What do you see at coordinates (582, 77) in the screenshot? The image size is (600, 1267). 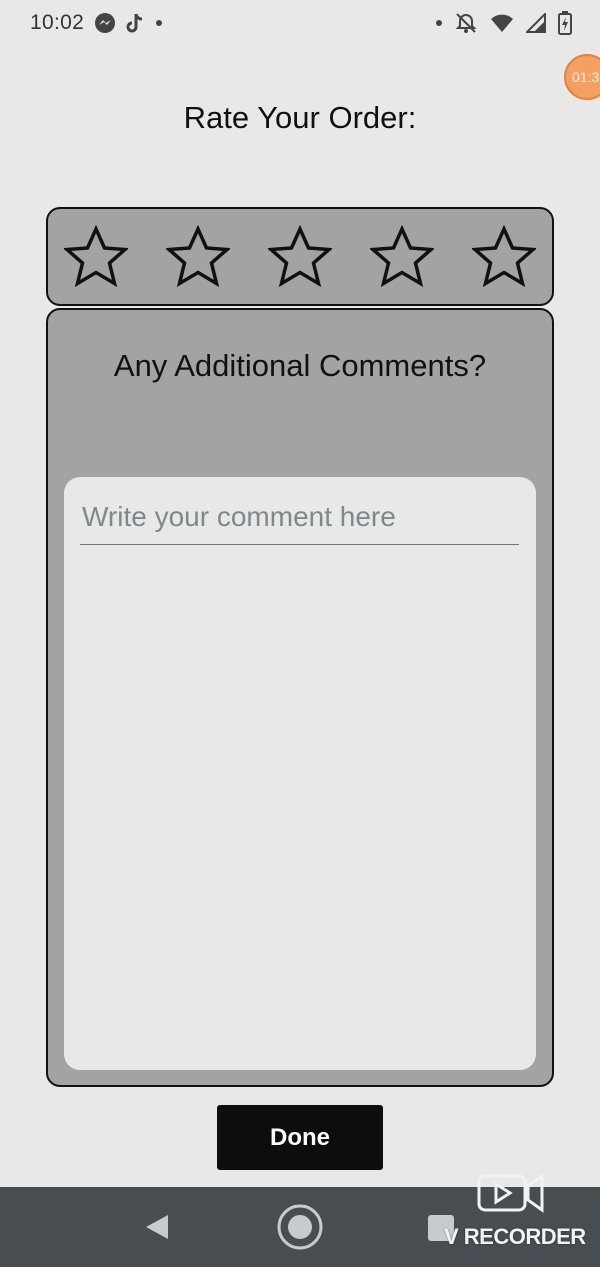 I see `recording-timer-badge: 01:3` at bounding box center [582, 77].